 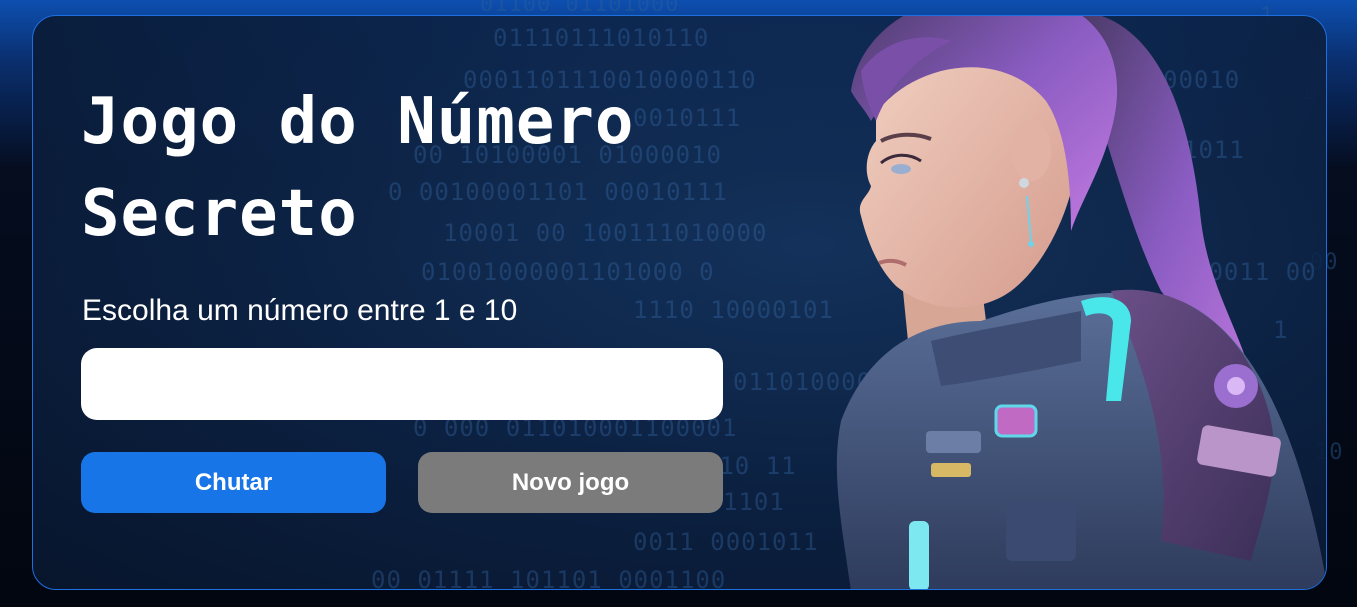 I want to click on binary-decoration: 01110111010110, so click(x=601, y=38).